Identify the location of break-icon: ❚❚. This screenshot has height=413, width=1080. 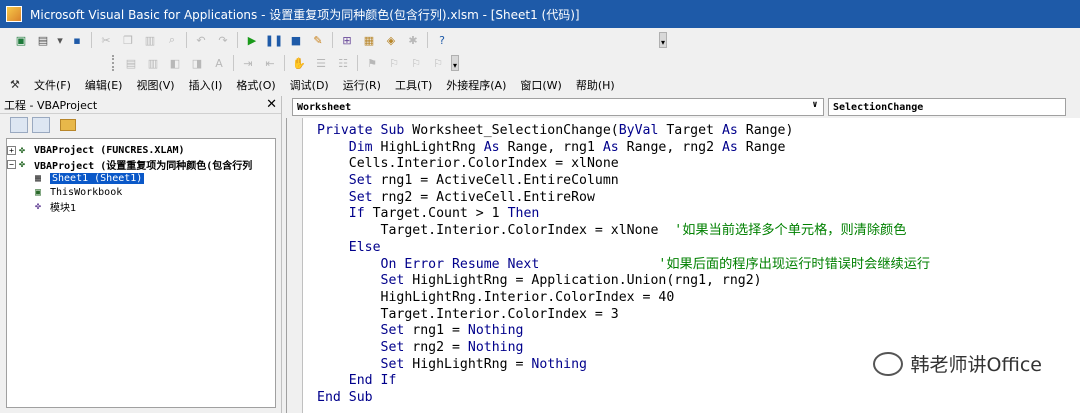
(274, 40).